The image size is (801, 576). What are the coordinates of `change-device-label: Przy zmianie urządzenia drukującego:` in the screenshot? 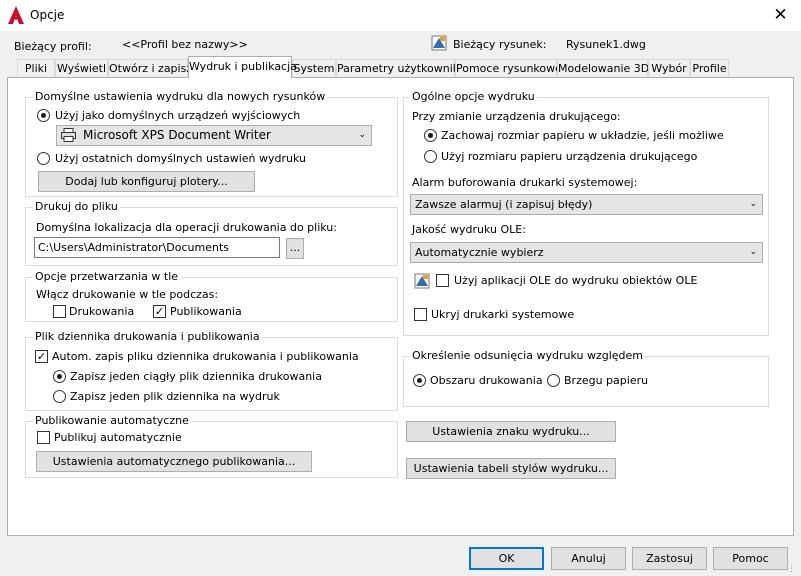 It's located at (516, 116).